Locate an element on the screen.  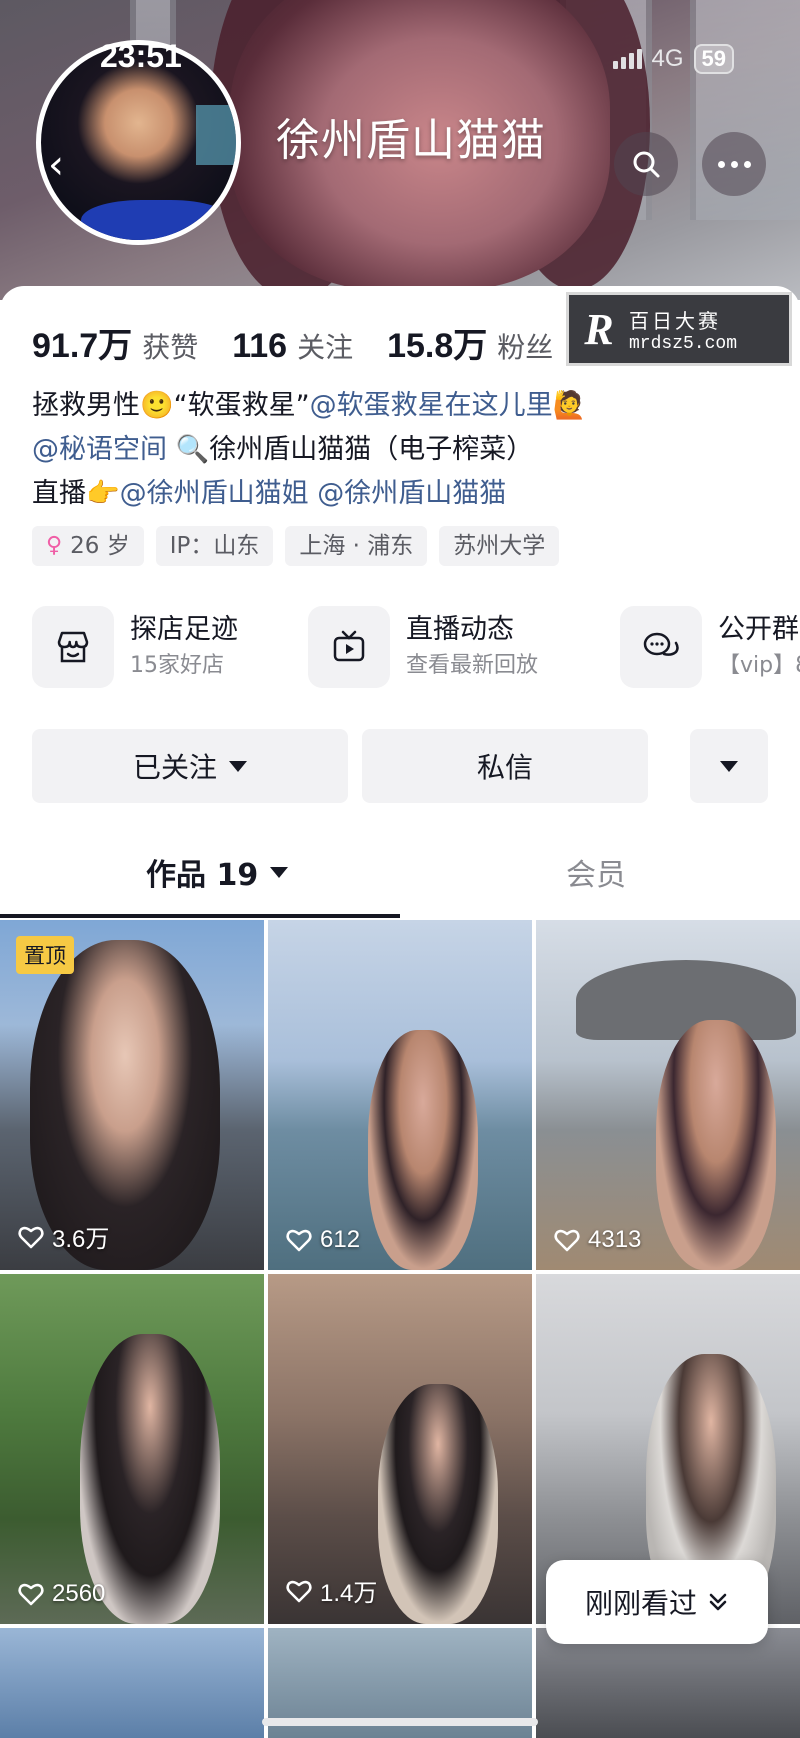
bio-text: 拯救男性 is located at coordinates (86, 405).